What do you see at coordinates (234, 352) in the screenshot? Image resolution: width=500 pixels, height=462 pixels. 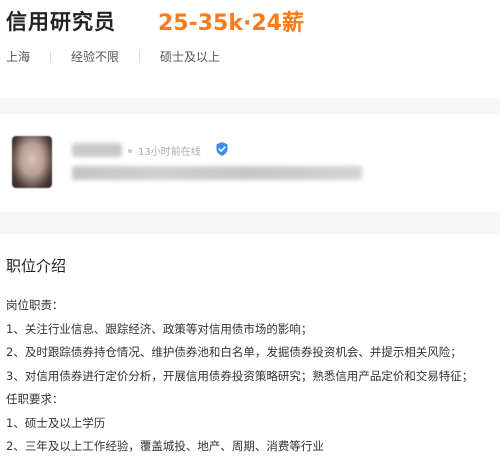 I see `desc-line: 2、及时跟踪债券持仓情况、维护债券池和白名单，发掘债券投资机会、并提示相关风险；` at bounding box center [234, 352].